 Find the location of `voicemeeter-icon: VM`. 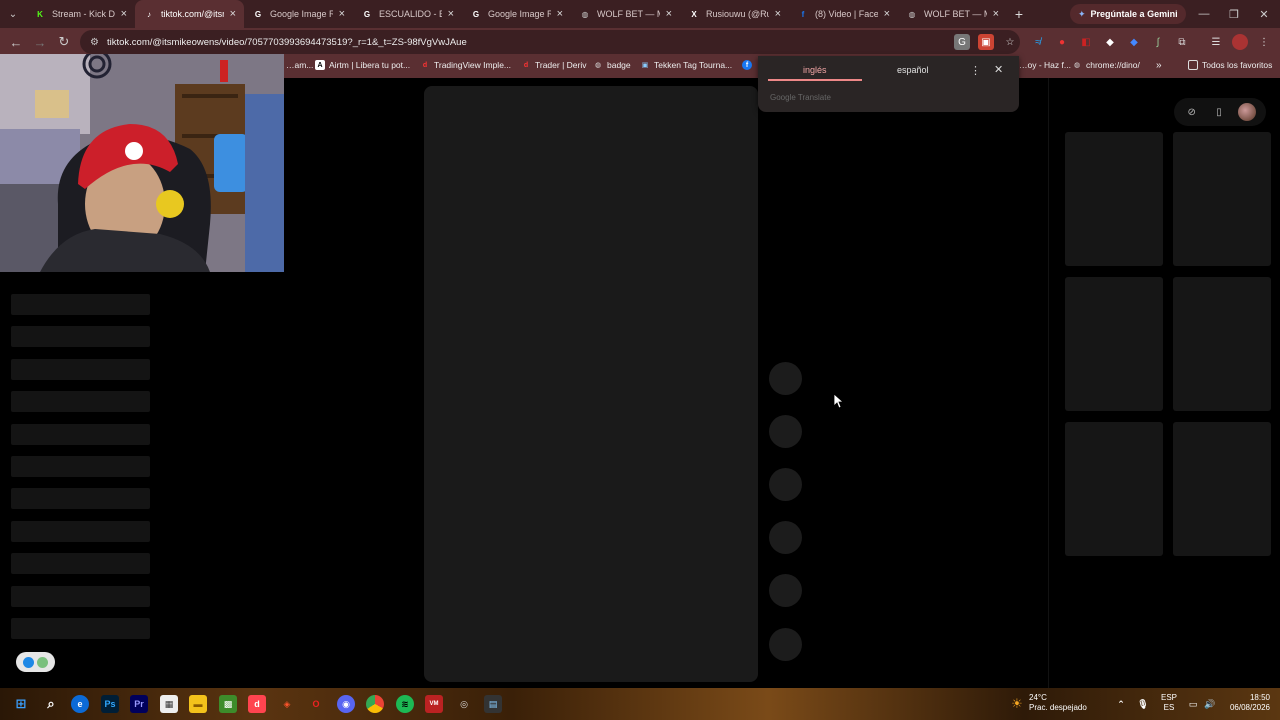

voicemeeter-icon: VM is located at coordinates (434, 704).